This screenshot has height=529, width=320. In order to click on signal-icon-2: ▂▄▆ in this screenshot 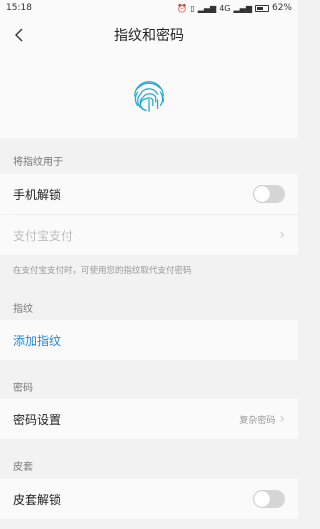, I will do `click(242, 8)`.